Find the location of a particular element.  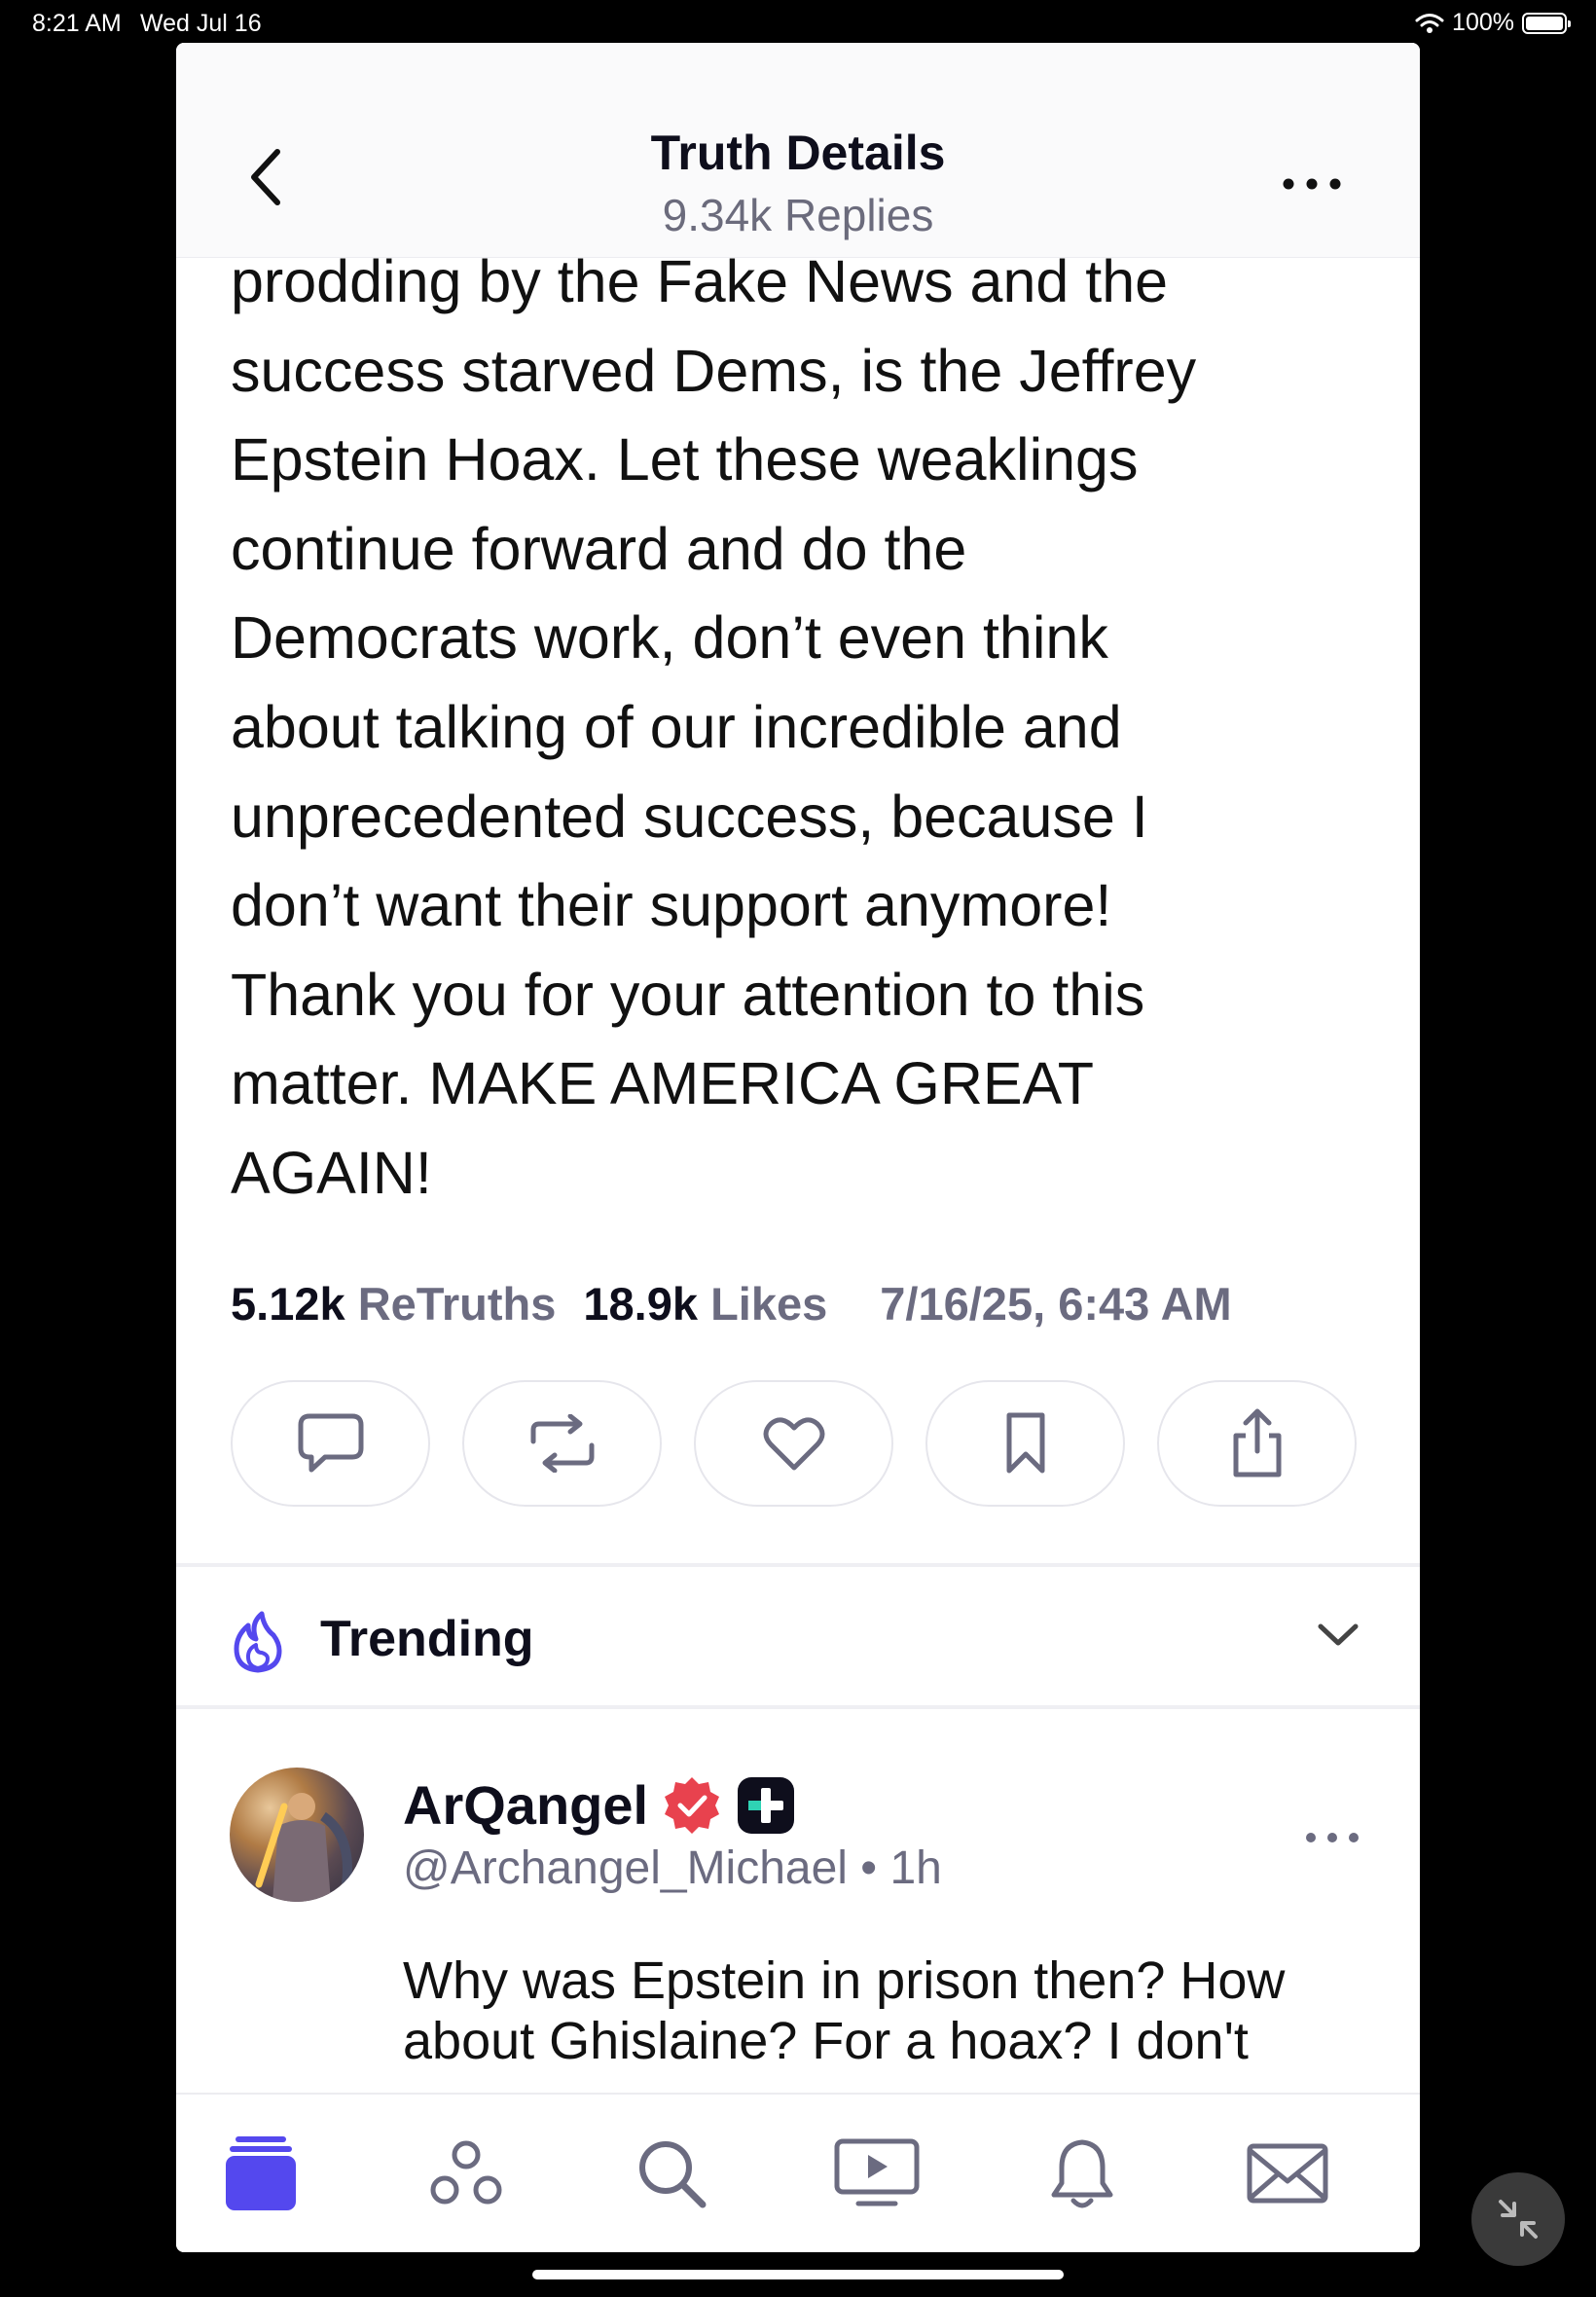

post-actions is located at coordinates (800, 1444).